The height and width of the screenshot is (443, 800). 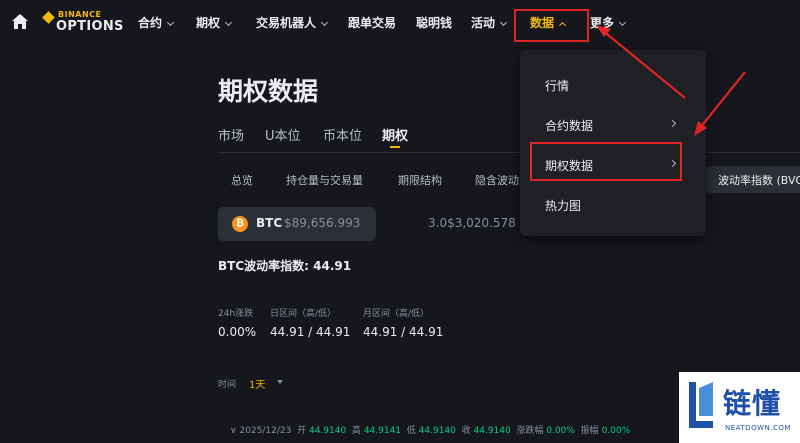 What do you see at coordinates (489, 22) in the screenshot?
I see `nav-item-events: 活动` at bounding box center [489, 22].